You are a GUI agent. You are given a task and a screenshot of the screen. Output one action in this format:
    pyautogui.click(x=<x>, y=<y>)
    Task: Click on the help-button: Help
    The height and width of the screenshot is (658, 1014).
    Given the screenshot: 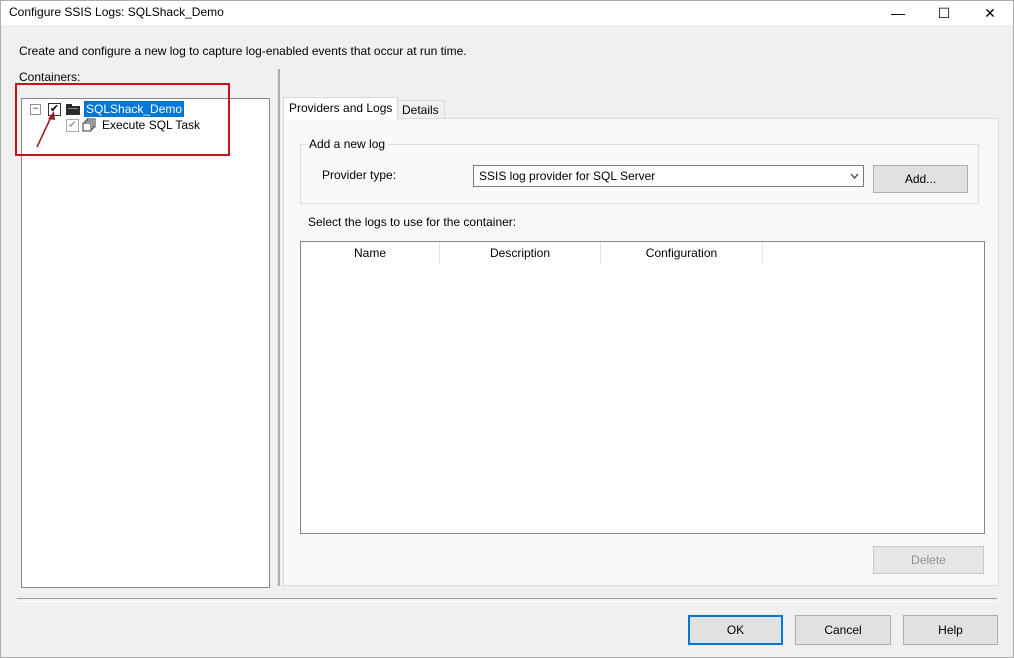 What is the action you would take?
    pyautogui.click(x=950, y=630)
    